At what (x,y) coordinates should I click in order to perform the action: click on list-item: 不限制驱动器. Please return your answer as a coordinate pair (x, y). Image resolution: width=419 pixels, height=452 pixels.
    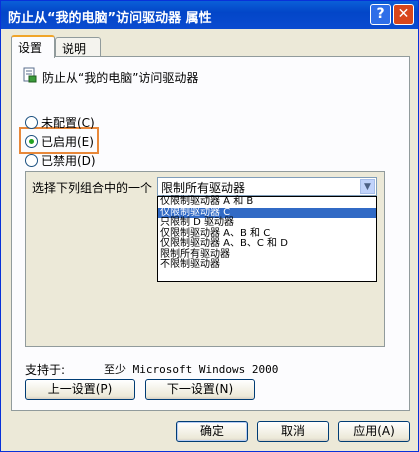
    Looking at the image, I should click on (267, 265).